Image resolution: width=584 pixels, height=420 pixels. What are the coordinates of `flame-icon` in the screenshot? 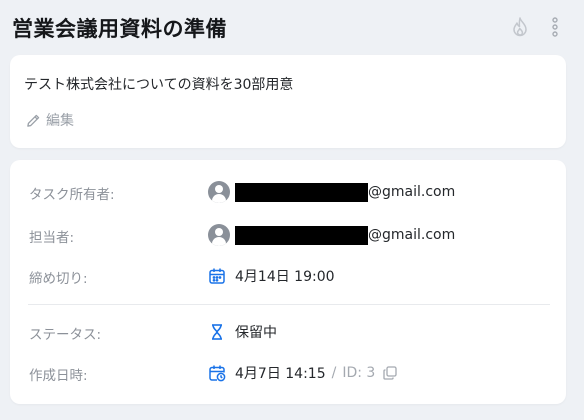 It's located at (520, 27).